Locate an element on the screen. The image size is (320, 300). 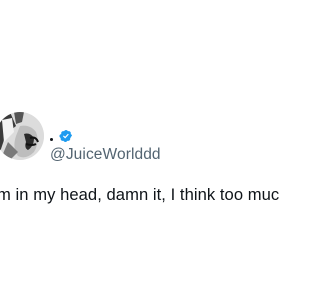
tweet-text: m in my head, damn it, I think too muc is located at coordinates (140, 194).